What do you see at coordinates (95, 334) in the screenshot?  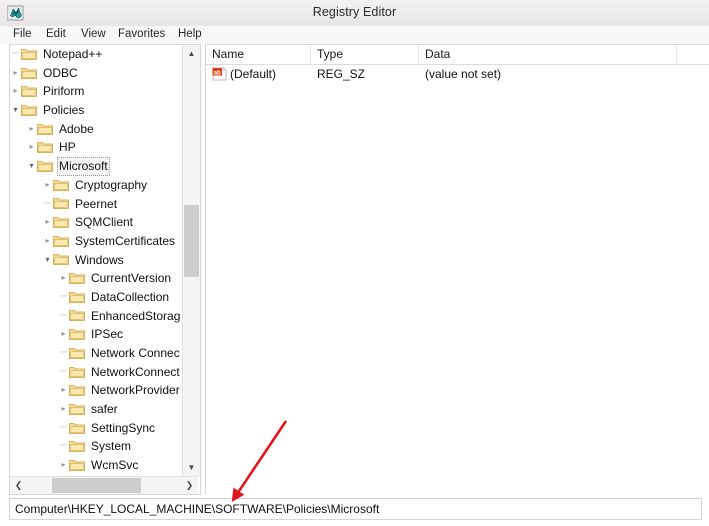 I see `tree-item-ipsec: IPSec` at bounding box center [95, 334].